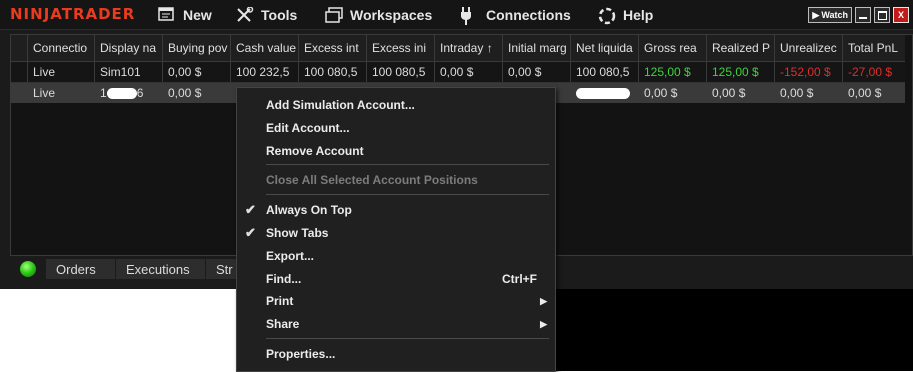 The width and height of the screenshot is (913, 372). I want to click on watch-label: Watch, so click(834, 15).